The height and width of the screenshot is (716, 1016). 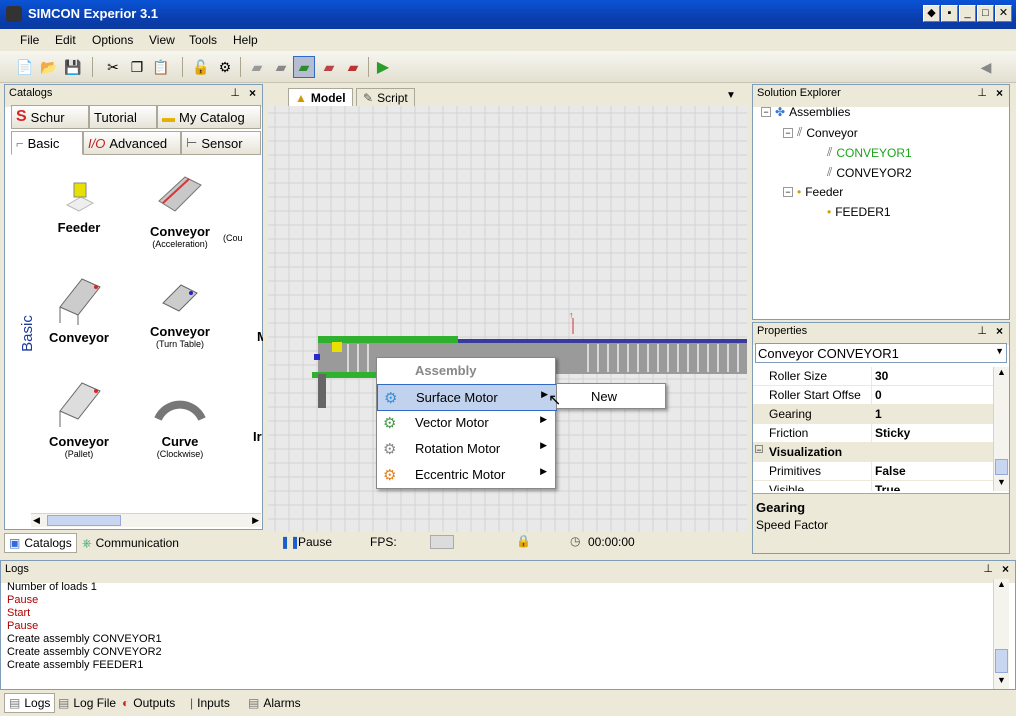 I want to click on new-file-icon: 📄, so click(x=25, y=67).